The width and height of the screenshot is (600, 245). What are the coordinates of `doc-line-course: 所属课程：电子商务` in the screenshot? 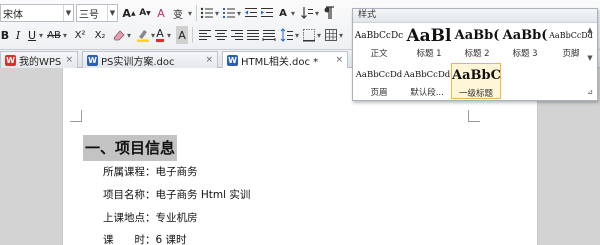 It's located at (150, 171).